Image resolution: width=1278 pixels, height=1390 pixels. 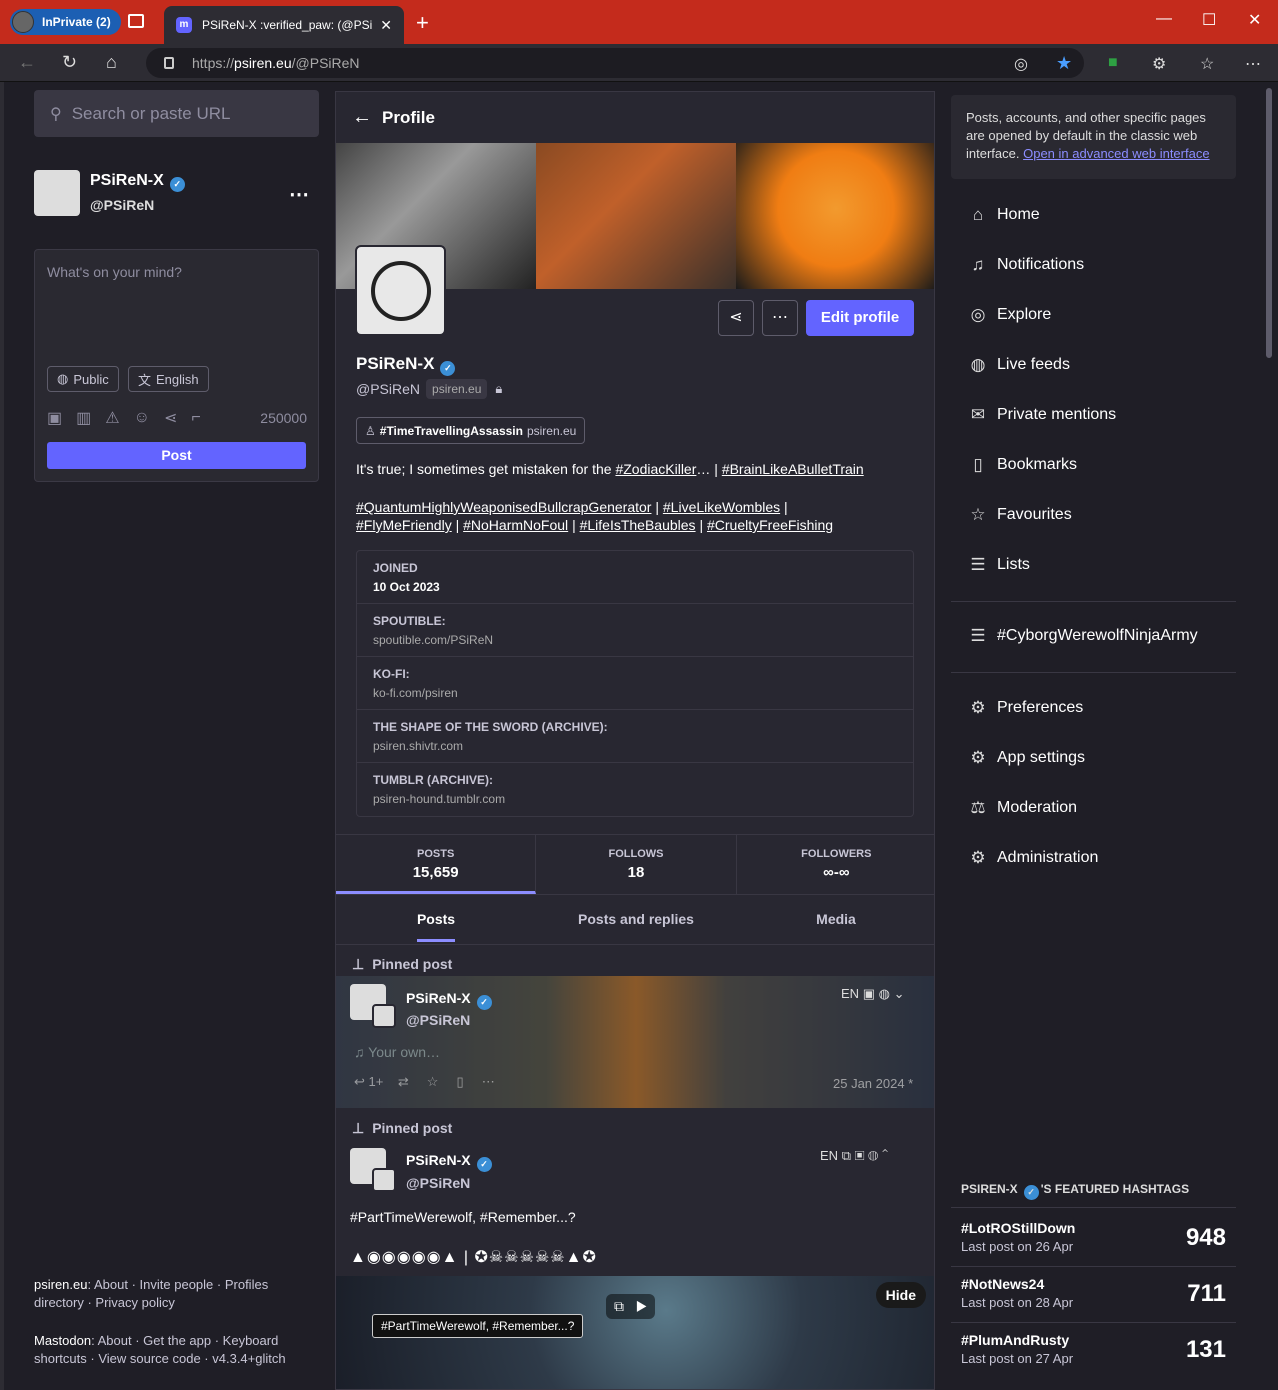 What do you see at coordinates (1116, 153) in the screenshot?
I see `advanced-interface-link: Open in advanced web interface` at bounding box center [1116, 153].